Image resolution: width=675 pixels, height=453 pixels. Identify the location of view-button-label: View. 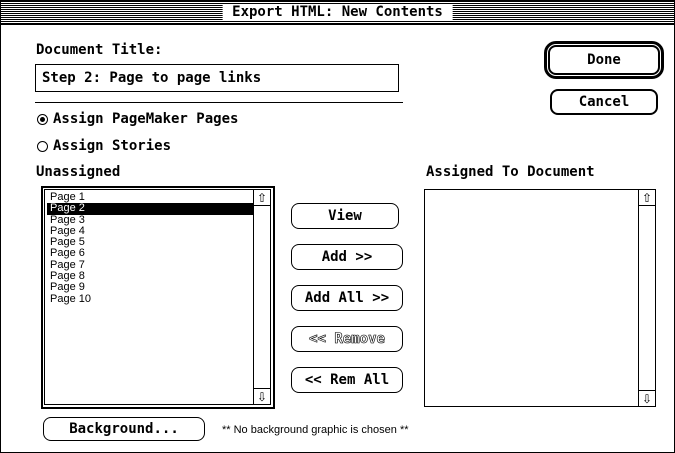
(345, 216).